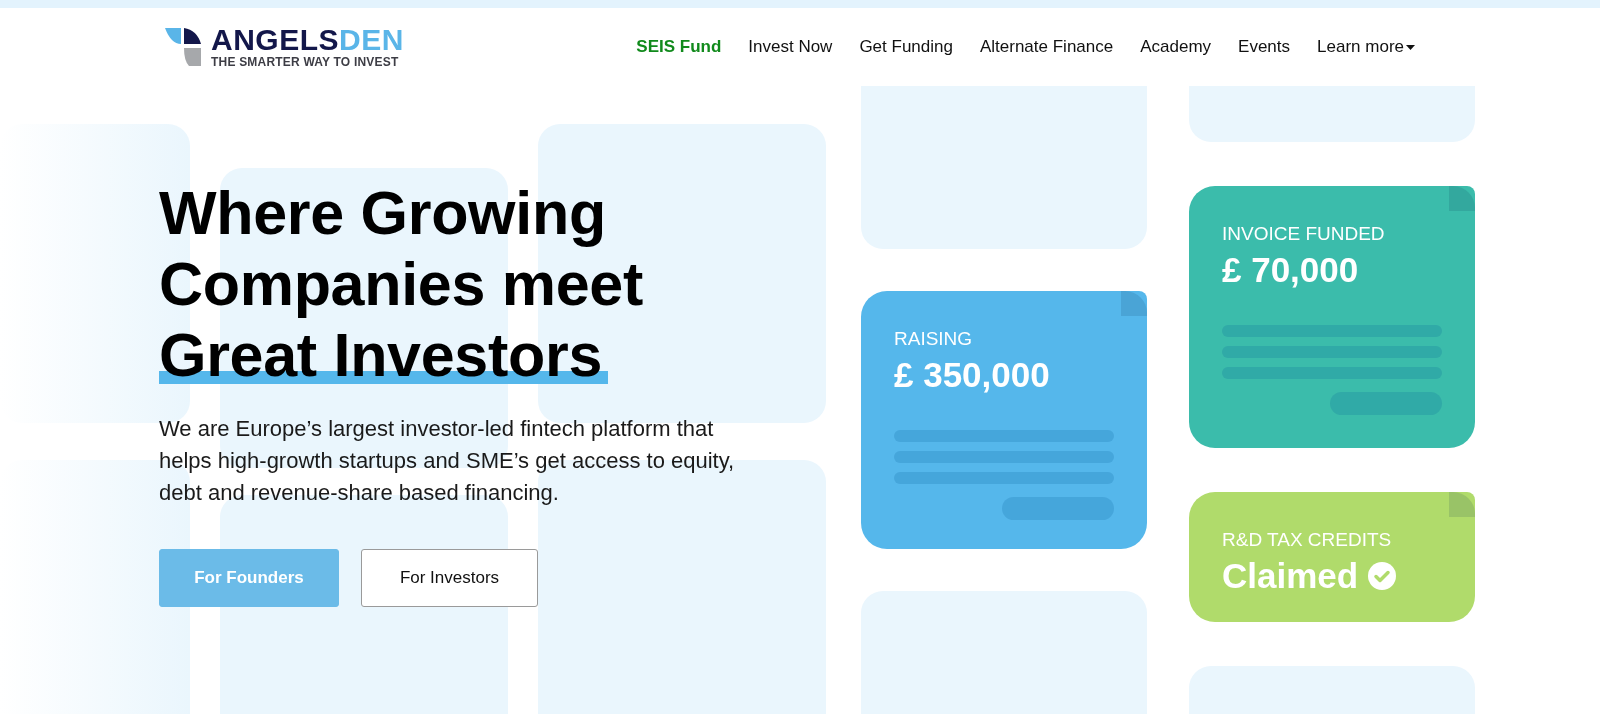  Describe the element at coordinates (1366, 47) in the screenshot. I see `nav-link: Learn more` at that location.